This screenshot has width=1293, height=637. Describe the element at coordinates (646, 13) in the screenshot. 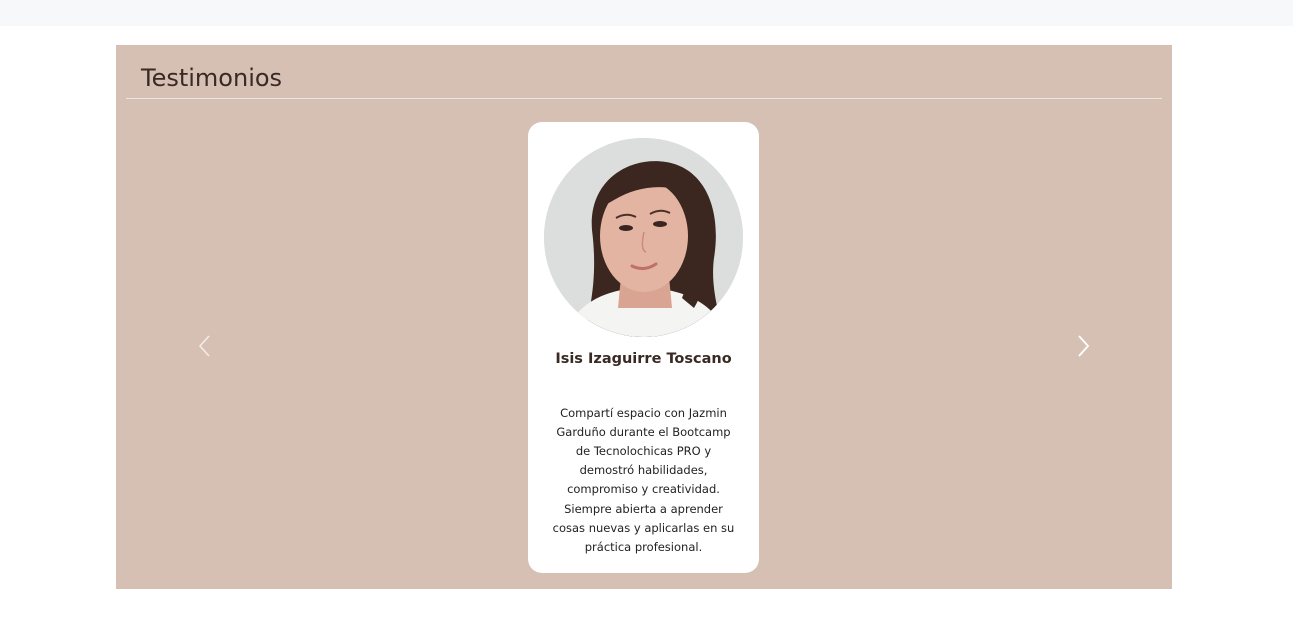

I see `top-bar` at that location.